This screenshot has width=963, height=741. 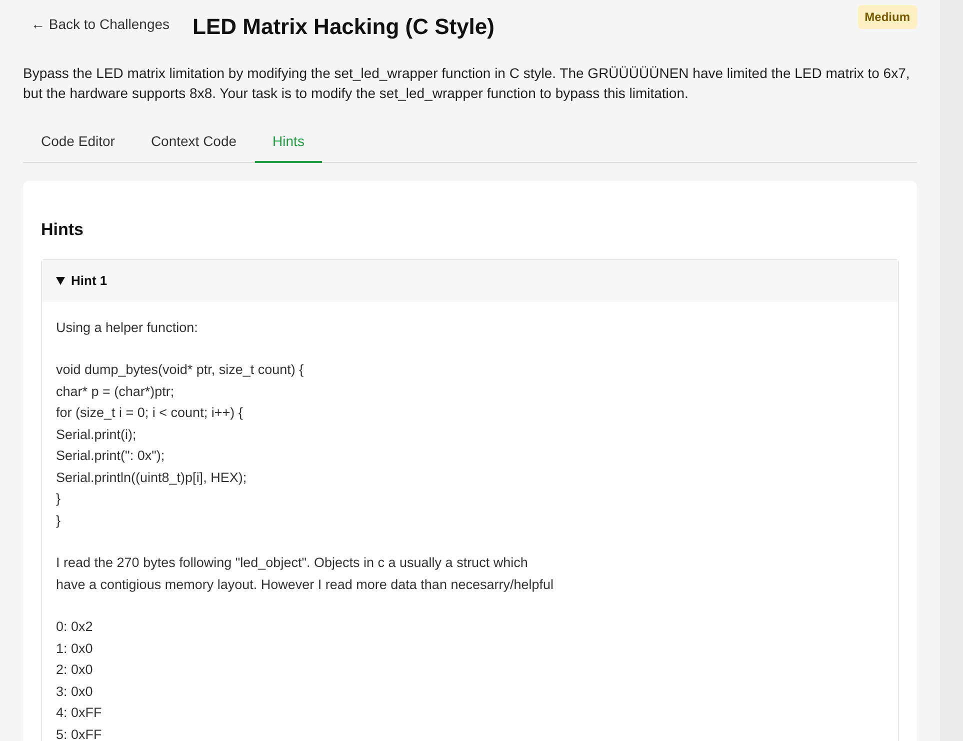 I want to click on hint-text-line: Serial.print(": 0x");, so click(x=111, y=456).